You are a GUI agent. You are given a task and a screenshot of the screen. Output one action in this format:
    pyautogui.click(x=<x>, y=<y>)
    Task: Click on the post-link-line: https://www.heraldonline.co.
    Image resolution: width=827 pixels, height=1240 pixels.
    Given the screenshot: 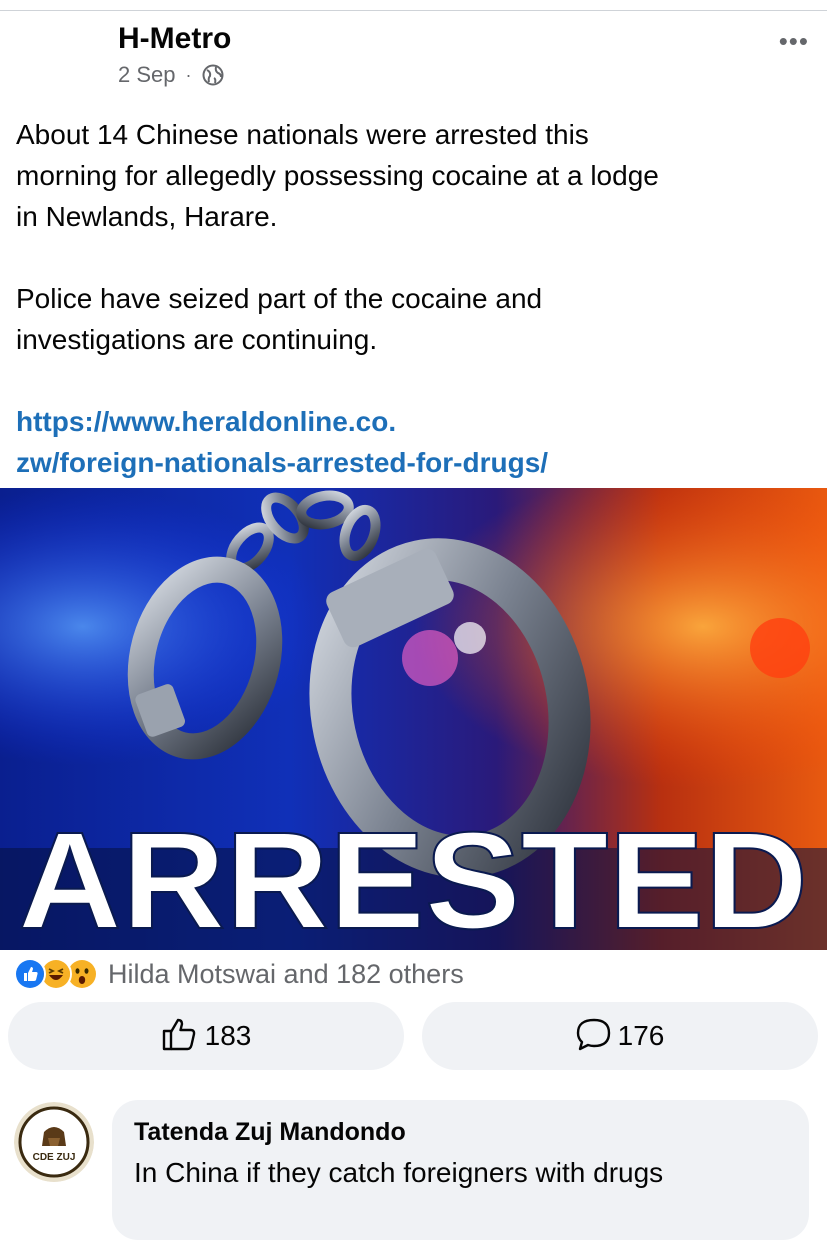 What is the action you would take?
    pyautogui.click(x=206, y=421)
    